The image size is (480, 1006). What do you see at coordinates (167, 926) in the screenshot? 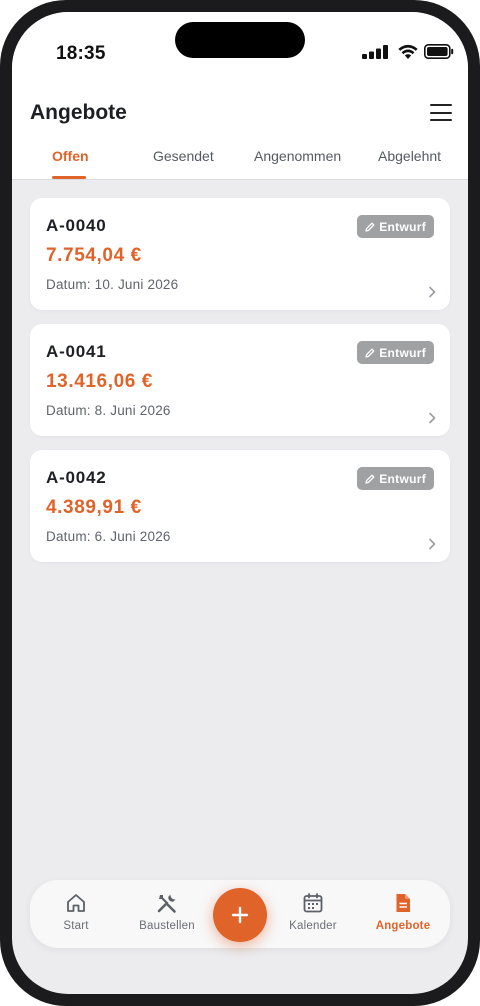
I see `nav-label: Baustellen` at bounding box center [167, 926].